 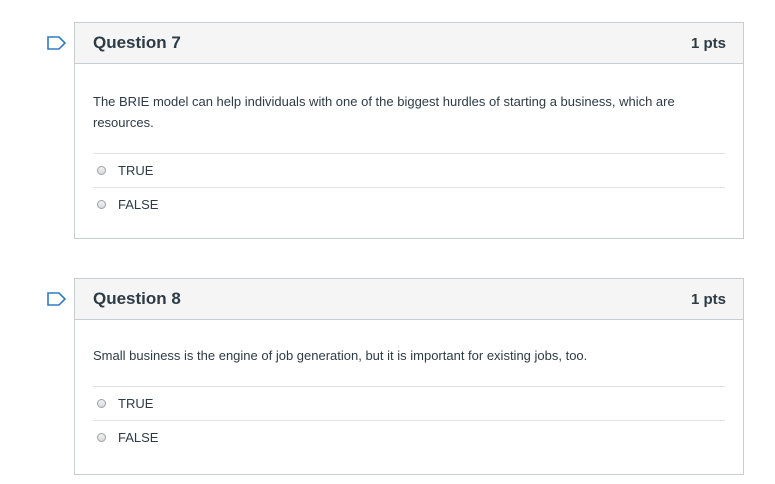 What do you see at coordinates (409, 299) in the screenshot?
I see `question-header: Question 8 1 pts` at bounding box center [409, 299].